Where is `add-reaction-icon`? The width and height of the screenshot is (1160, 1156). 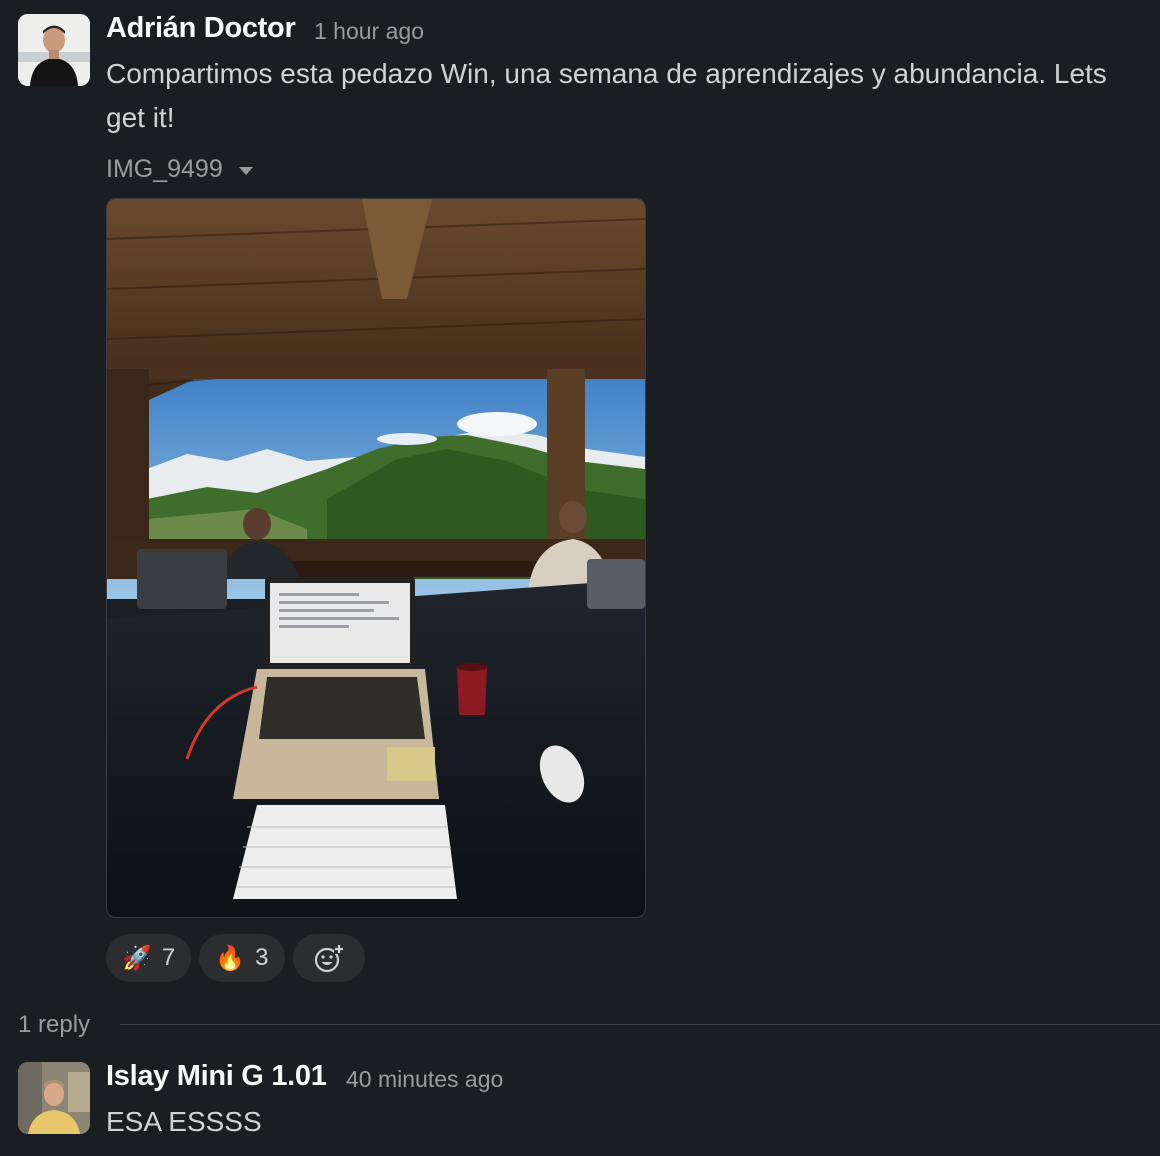
add-reaction-icon is located at coordinates (329, 958).